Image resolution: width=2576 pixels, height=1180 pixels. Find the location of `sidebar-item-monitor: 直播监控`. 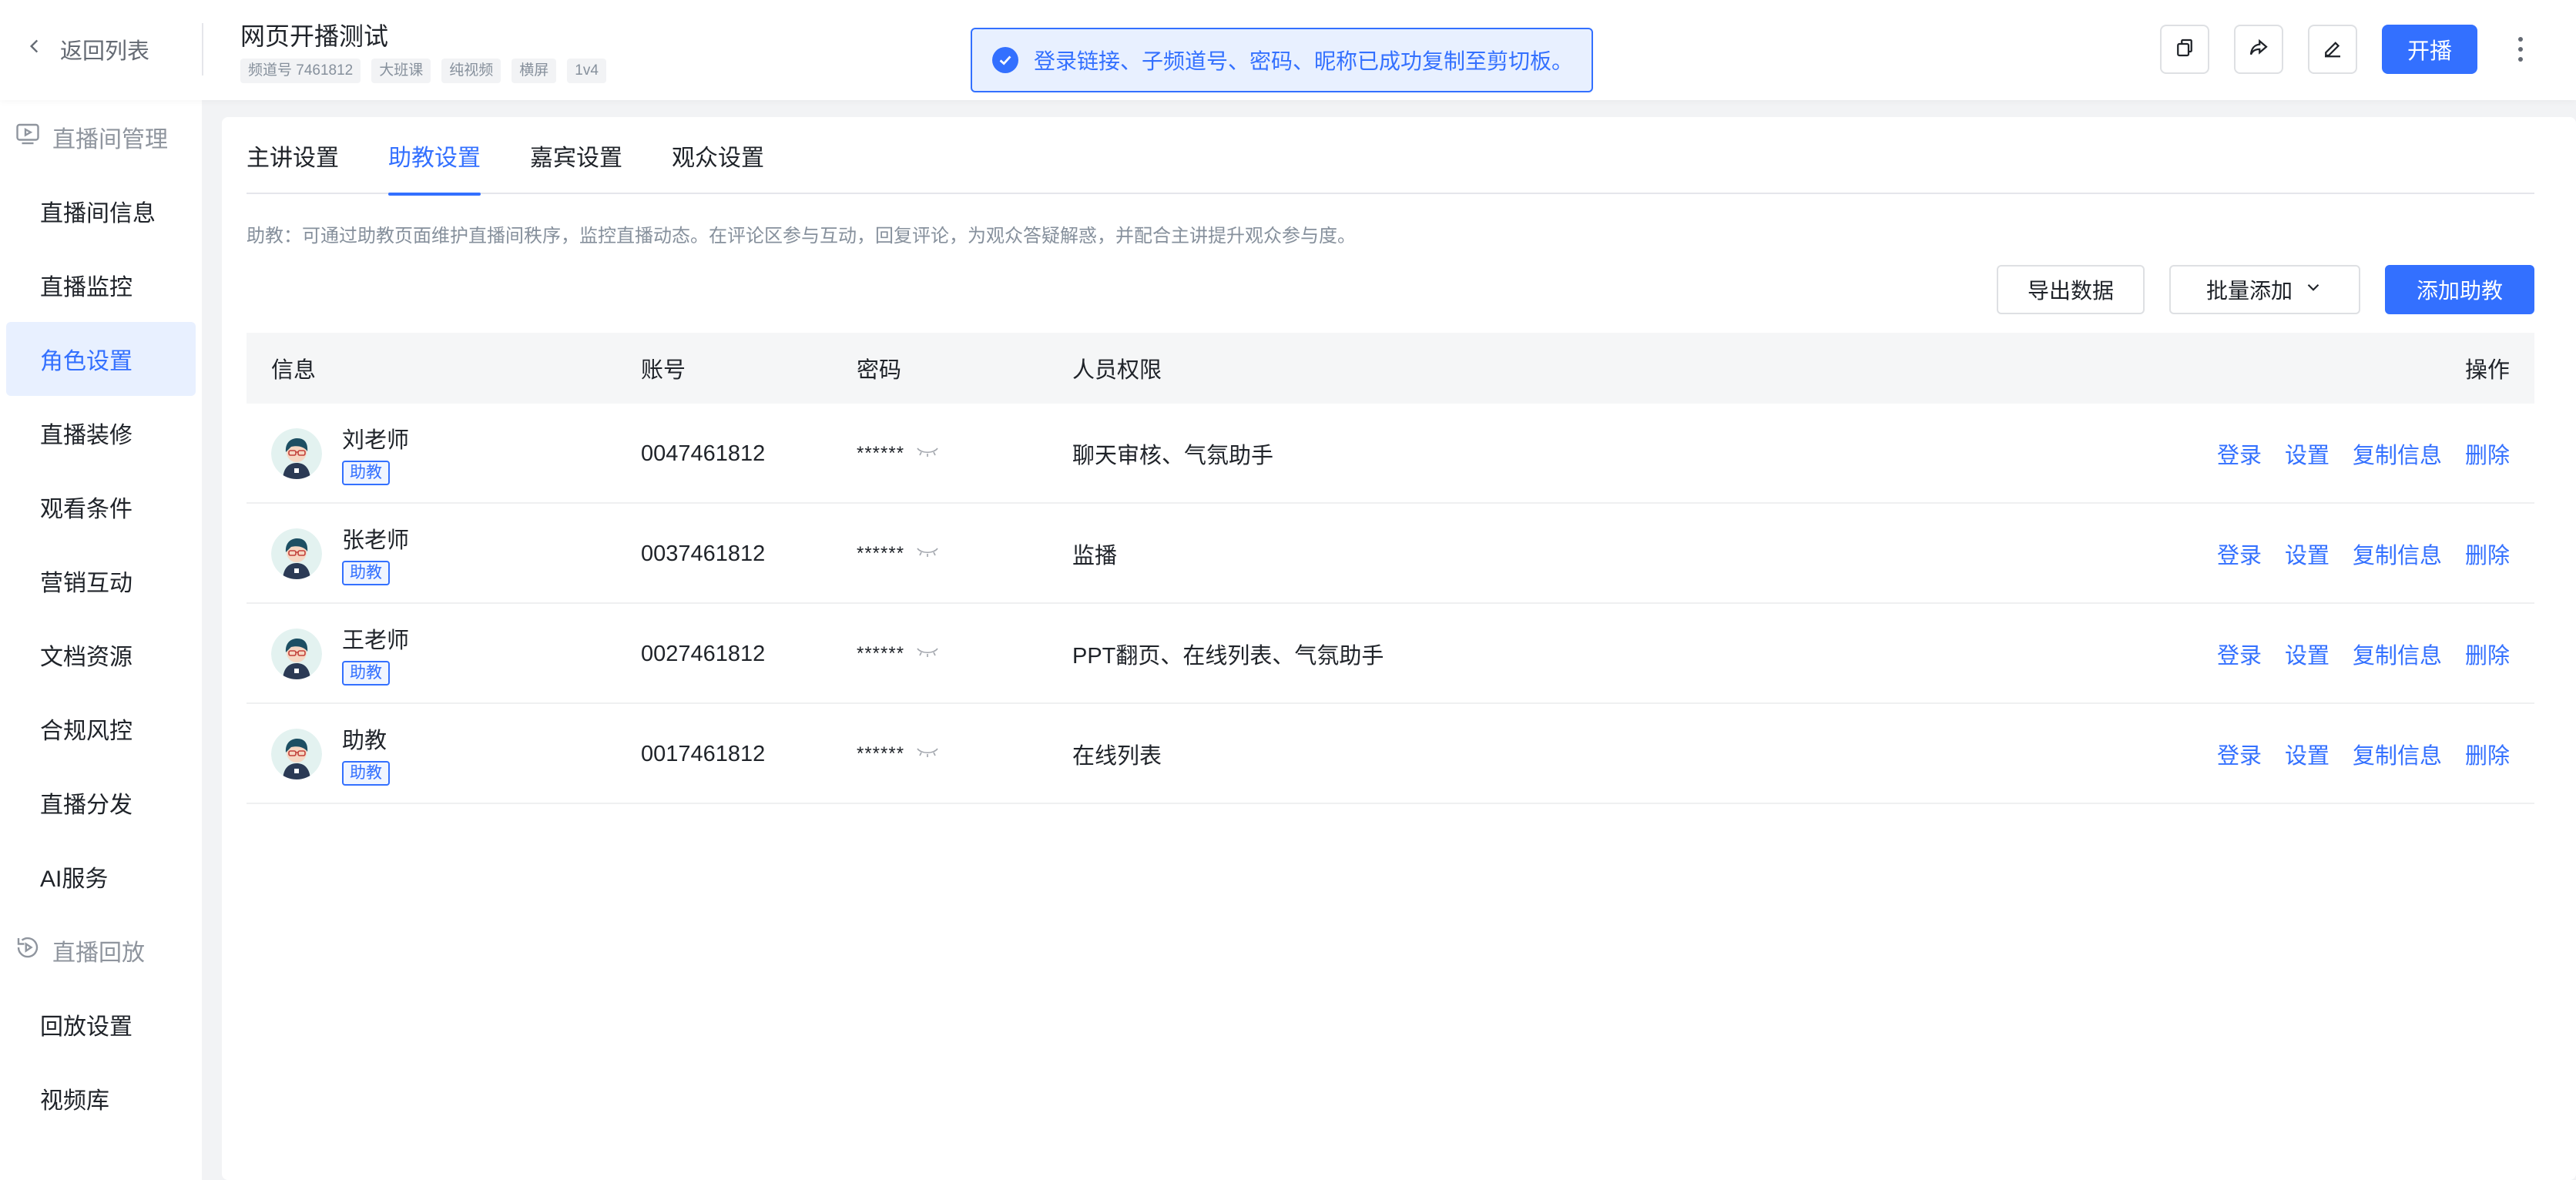

sidebar-item-monitor: 直播监控 is located at coordinates (98, 285).